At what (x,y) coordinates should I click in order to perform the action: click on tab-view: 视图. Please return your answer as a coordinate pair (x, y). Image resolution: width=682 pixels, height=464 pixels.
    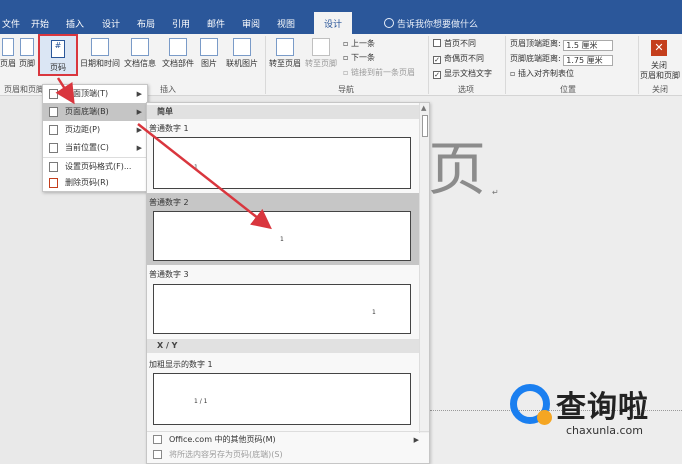
    Looking at the image, I should click on (286, 23).